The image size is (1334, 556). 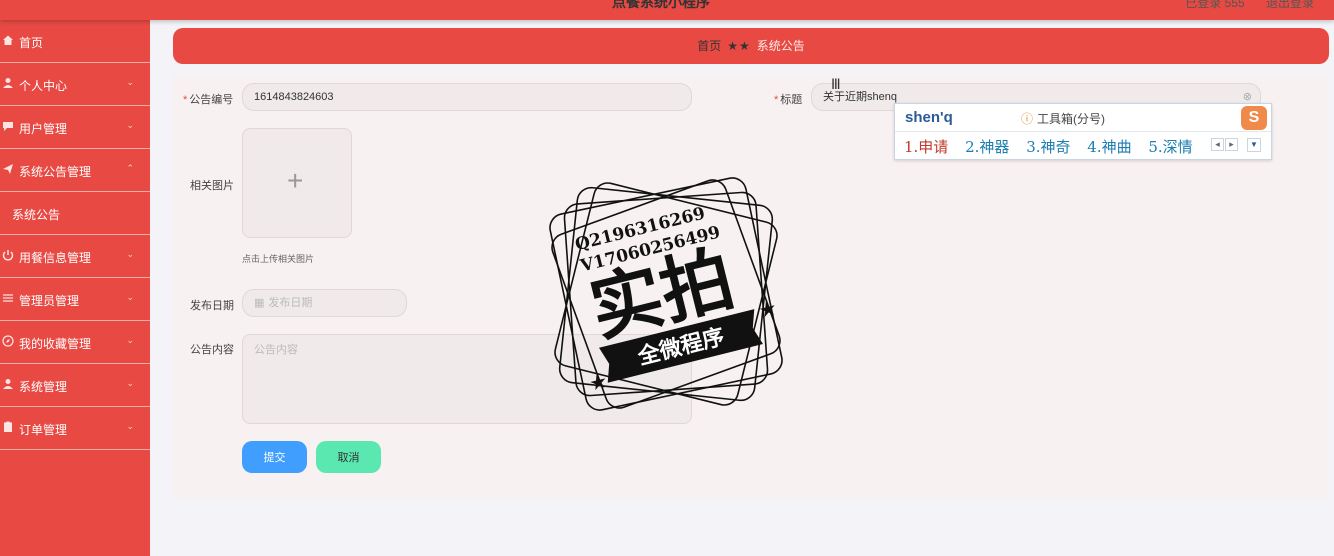 I want to click on app-title: 点餐系统小程序, so click(x=661, y=5).